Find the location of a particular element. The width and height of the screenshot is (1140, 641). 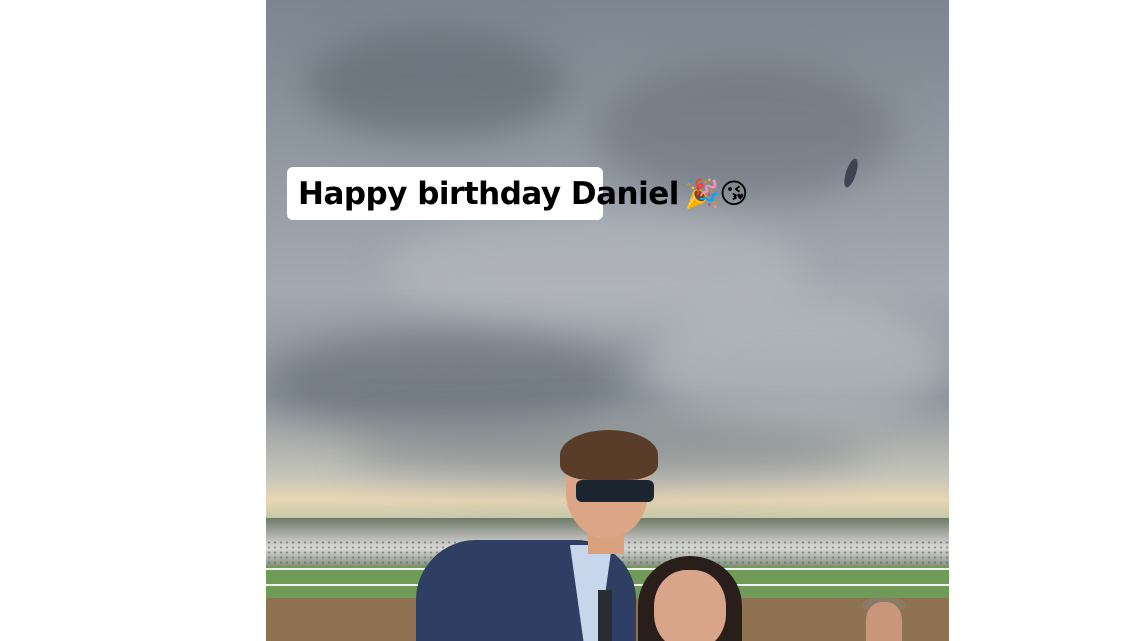

caption-emoji: 🎉😘 is located at coordinates (716, 193).